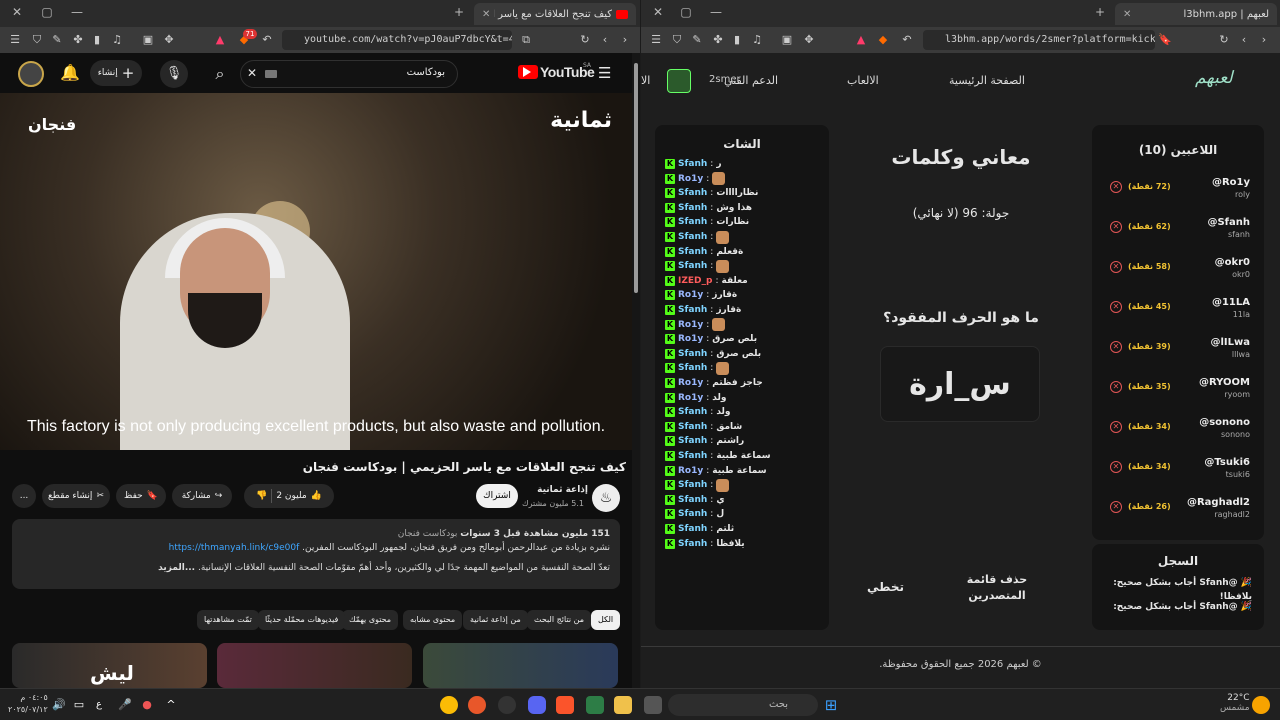 The height and width of the screenshot is (720, 1280). I want to click on channel-name: إذاعة ثمانية, so click(562, 490).